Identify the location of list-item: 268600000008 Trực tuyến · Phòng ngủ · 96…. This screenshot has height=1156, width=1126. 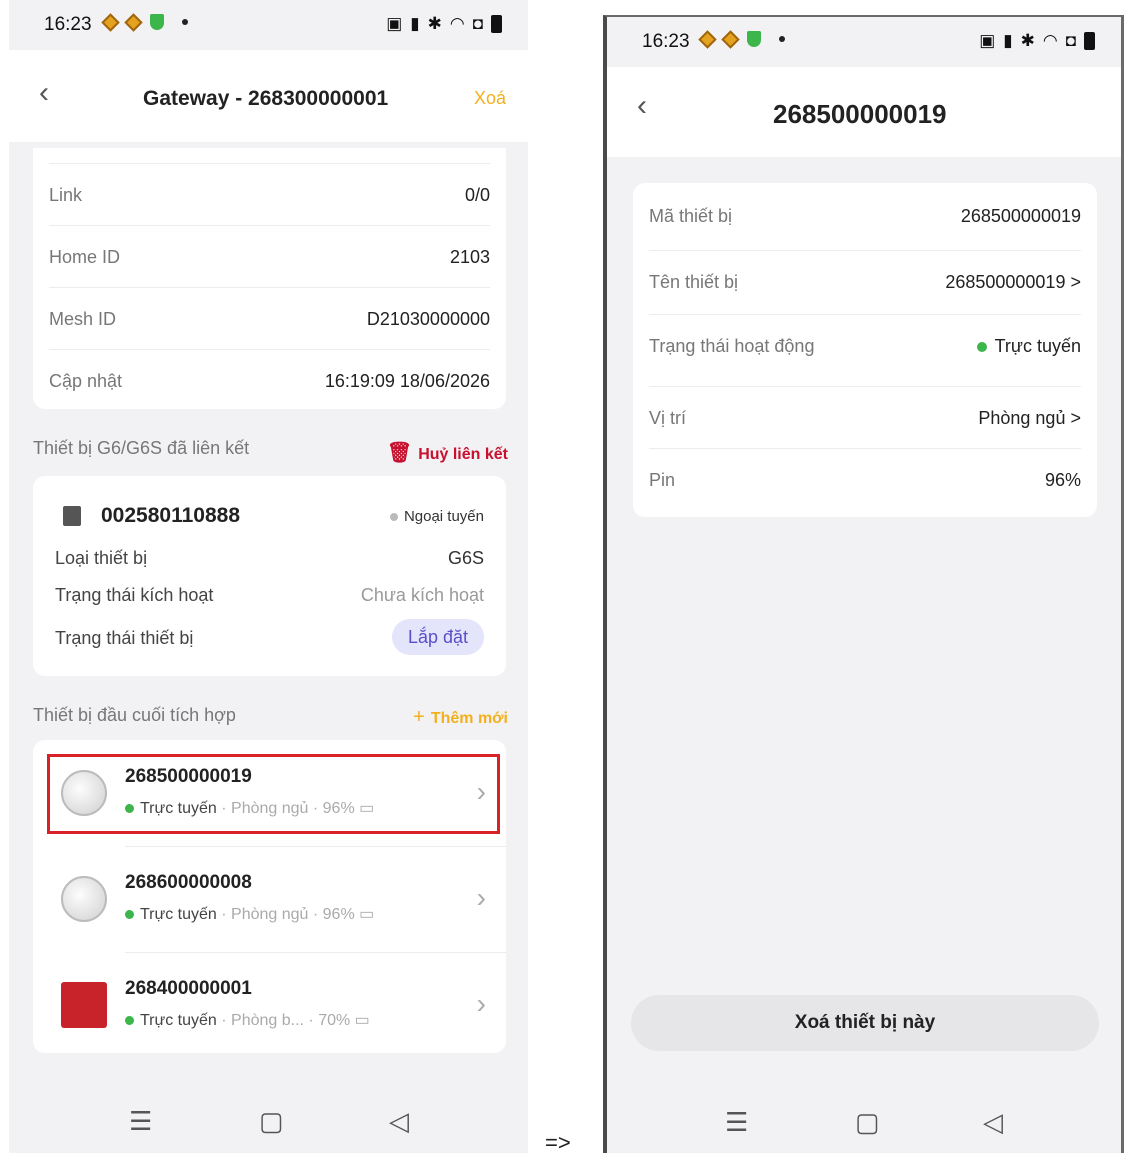
(269, 899).